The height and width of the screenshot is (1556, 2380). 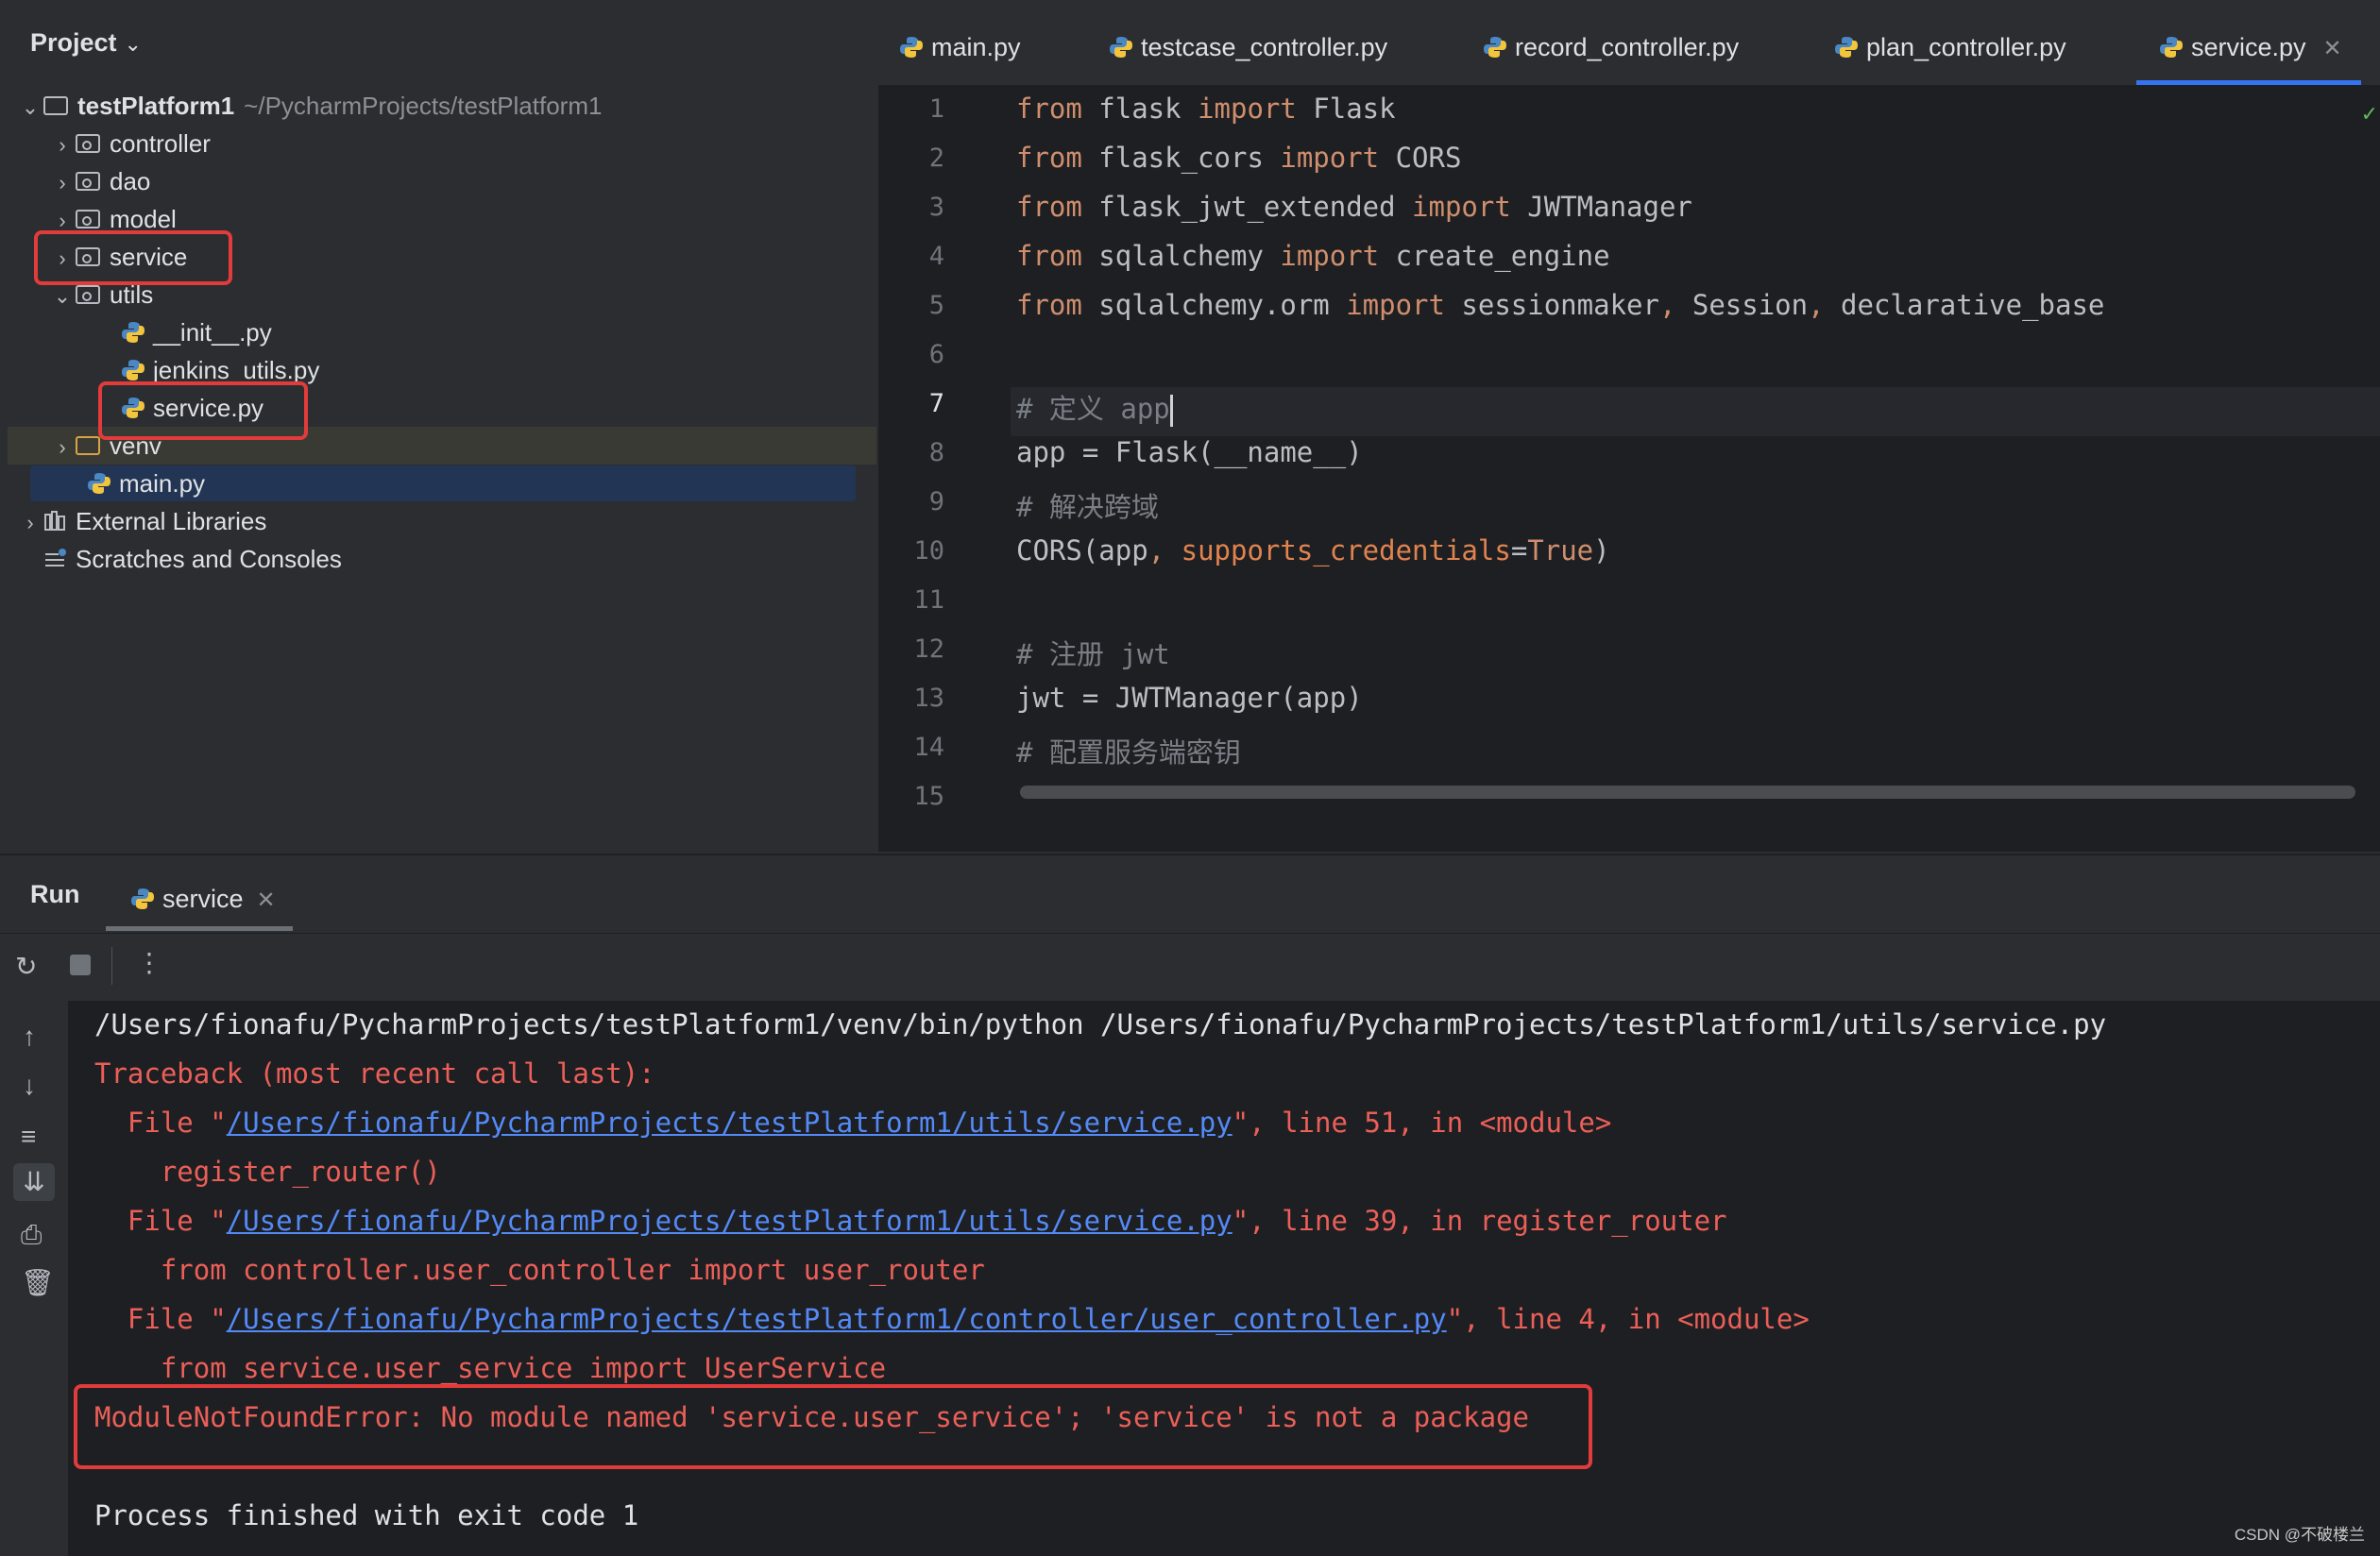 I want to click on line-number: 15, so click(x=928, y=796).